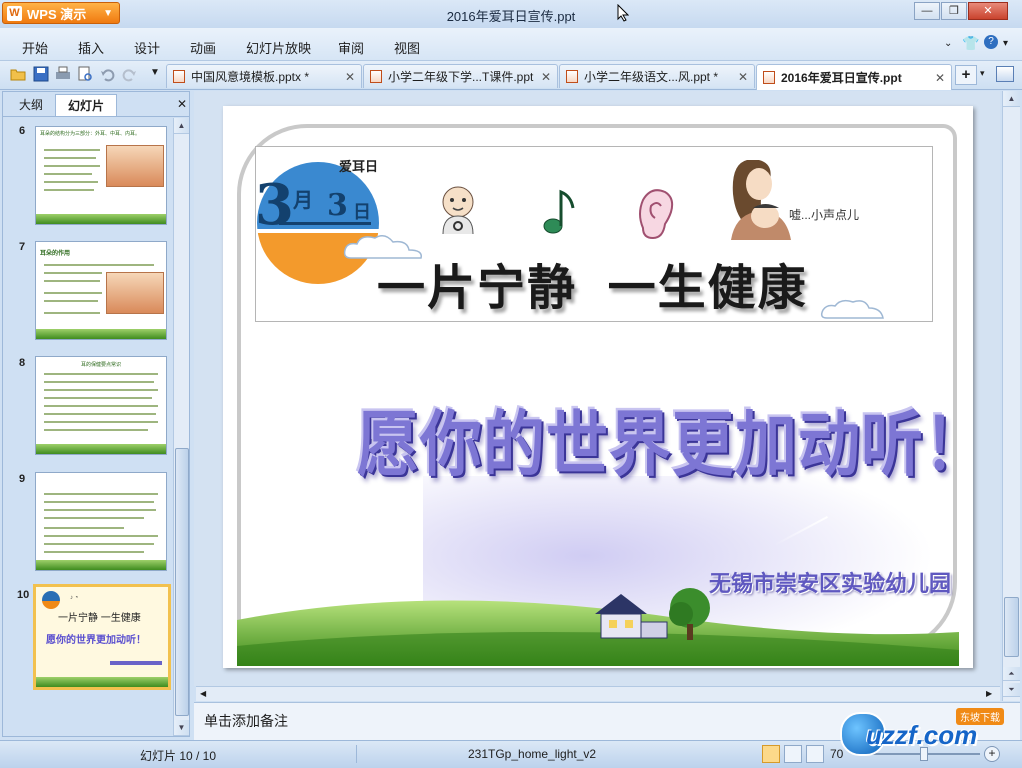 This screenshot has width=1022, height=768. What do you see at coordinates (155, 72) in the screenshot?
I see `toolbar-dropdown-icon: ▼` at bounding box center [155, 72].